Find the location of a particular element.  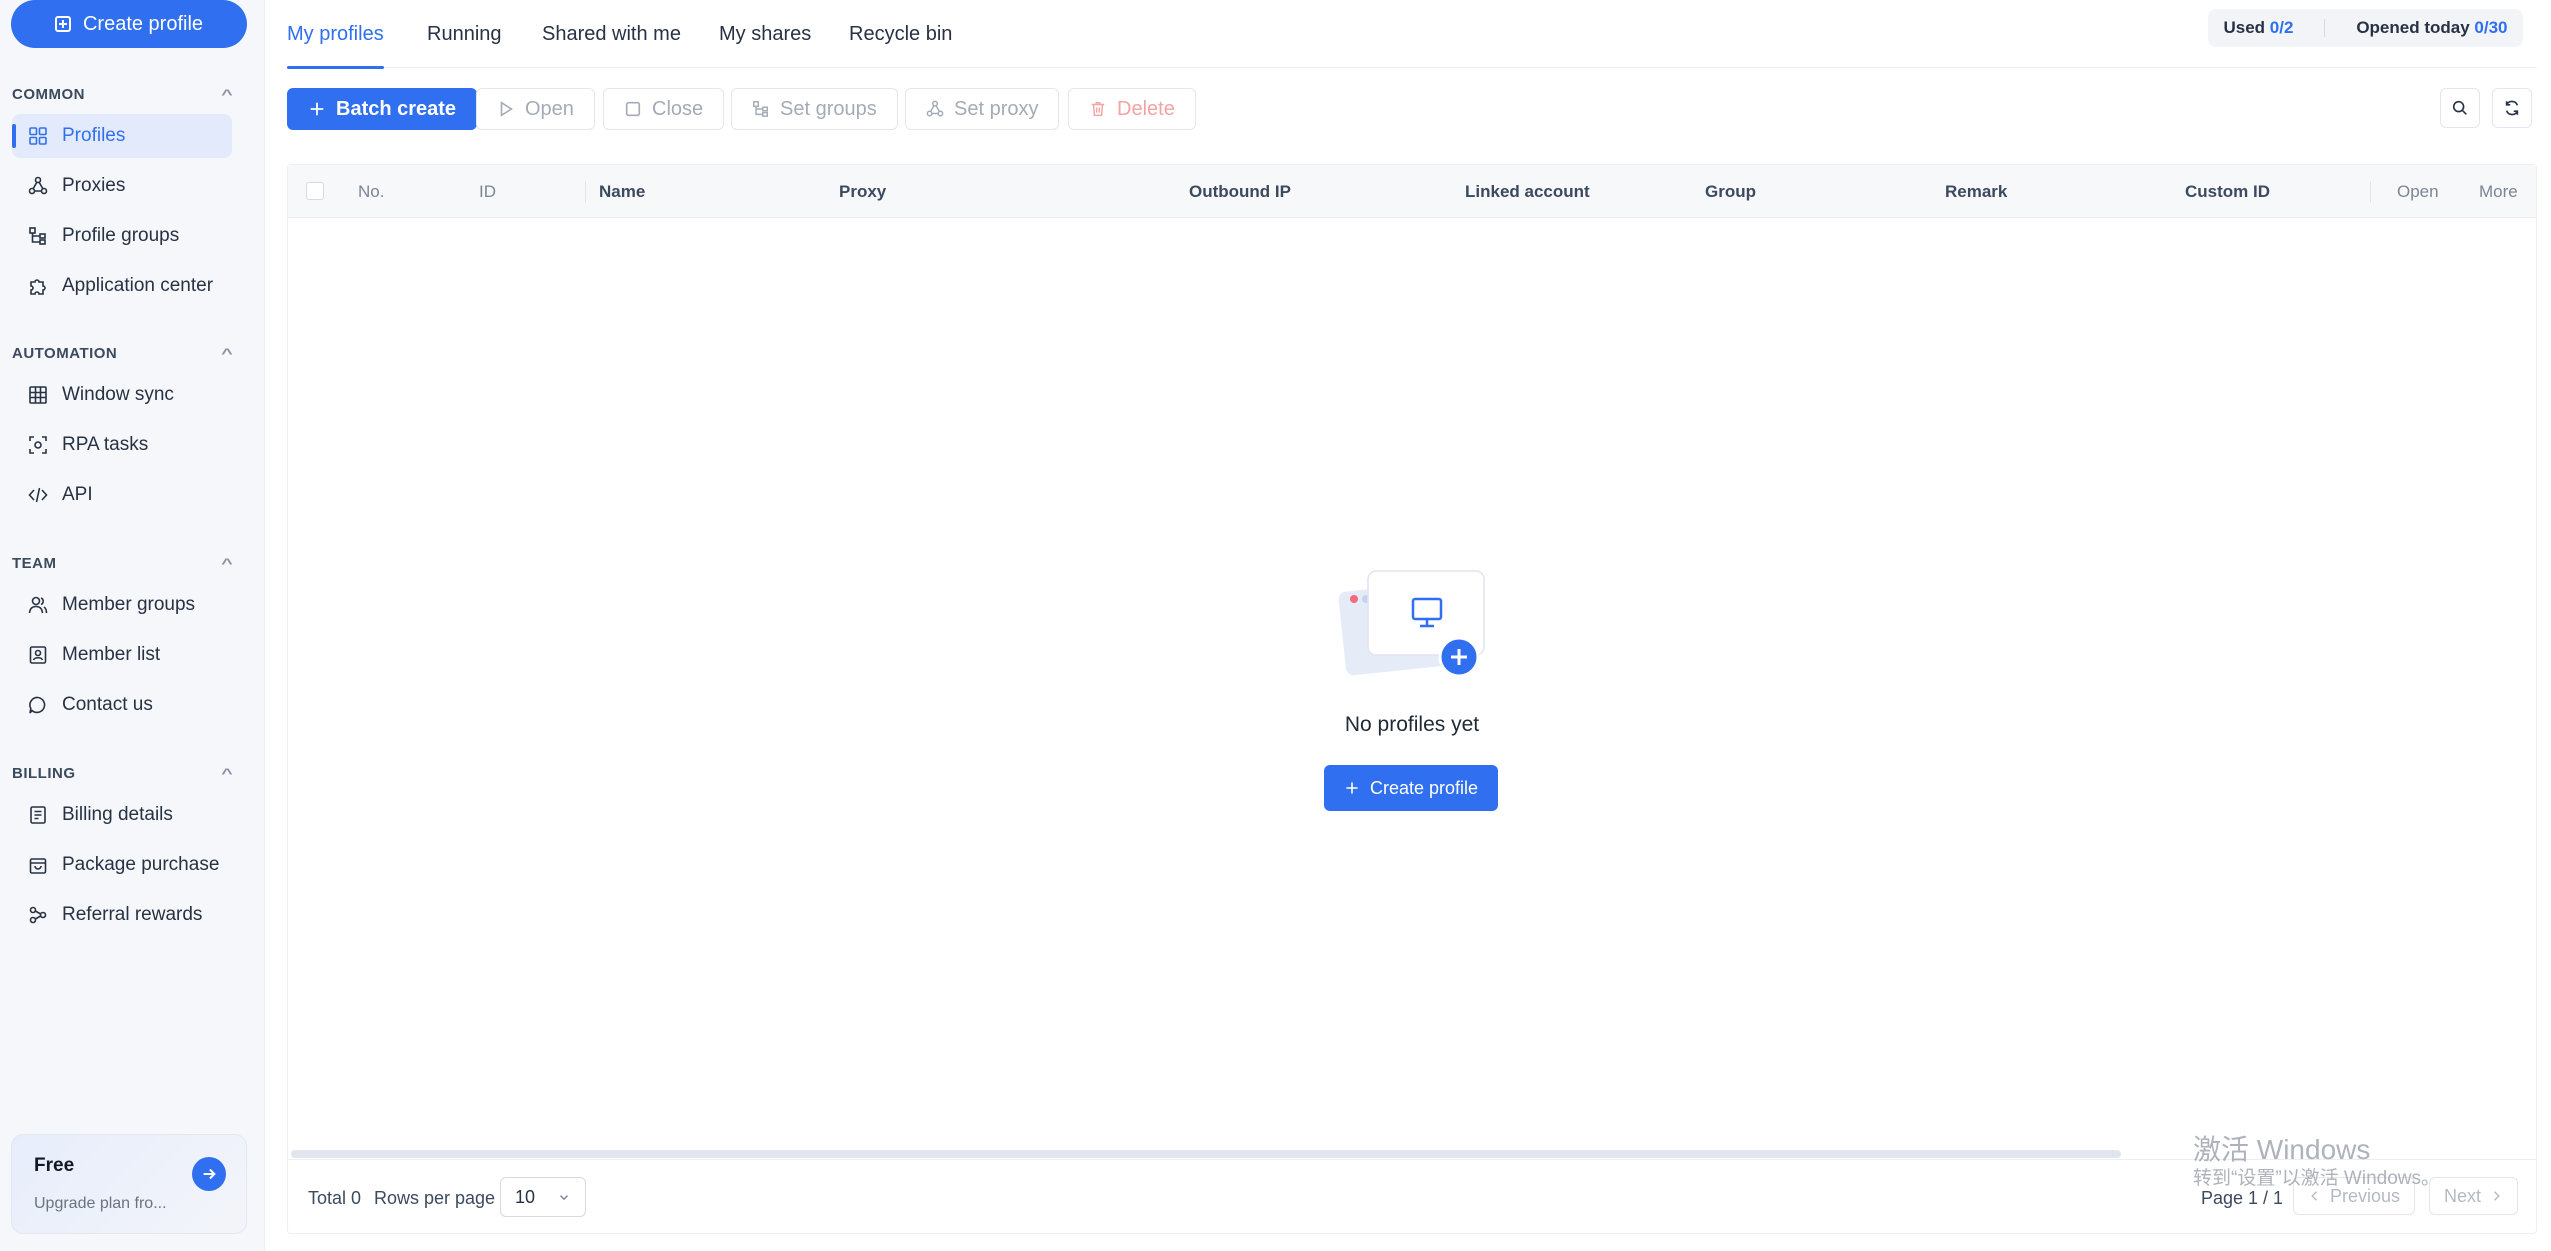

delete-button: Delete is located at coordinates (1132, 109).